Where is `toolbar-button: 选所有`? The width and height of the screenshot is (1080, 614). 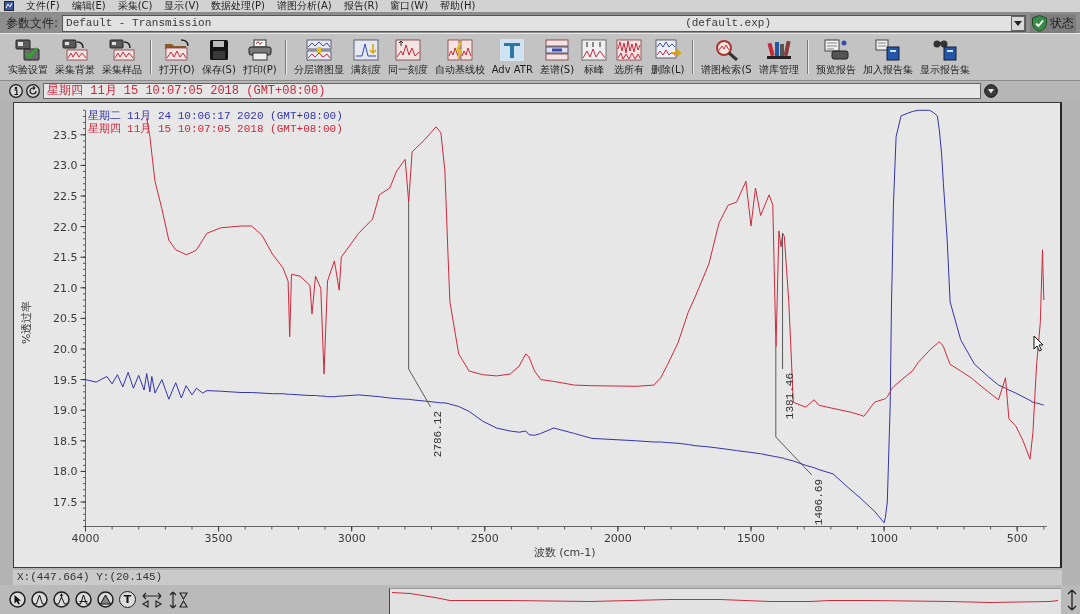
toolbar-button: 选所有 is located at coordinates (629, 57).